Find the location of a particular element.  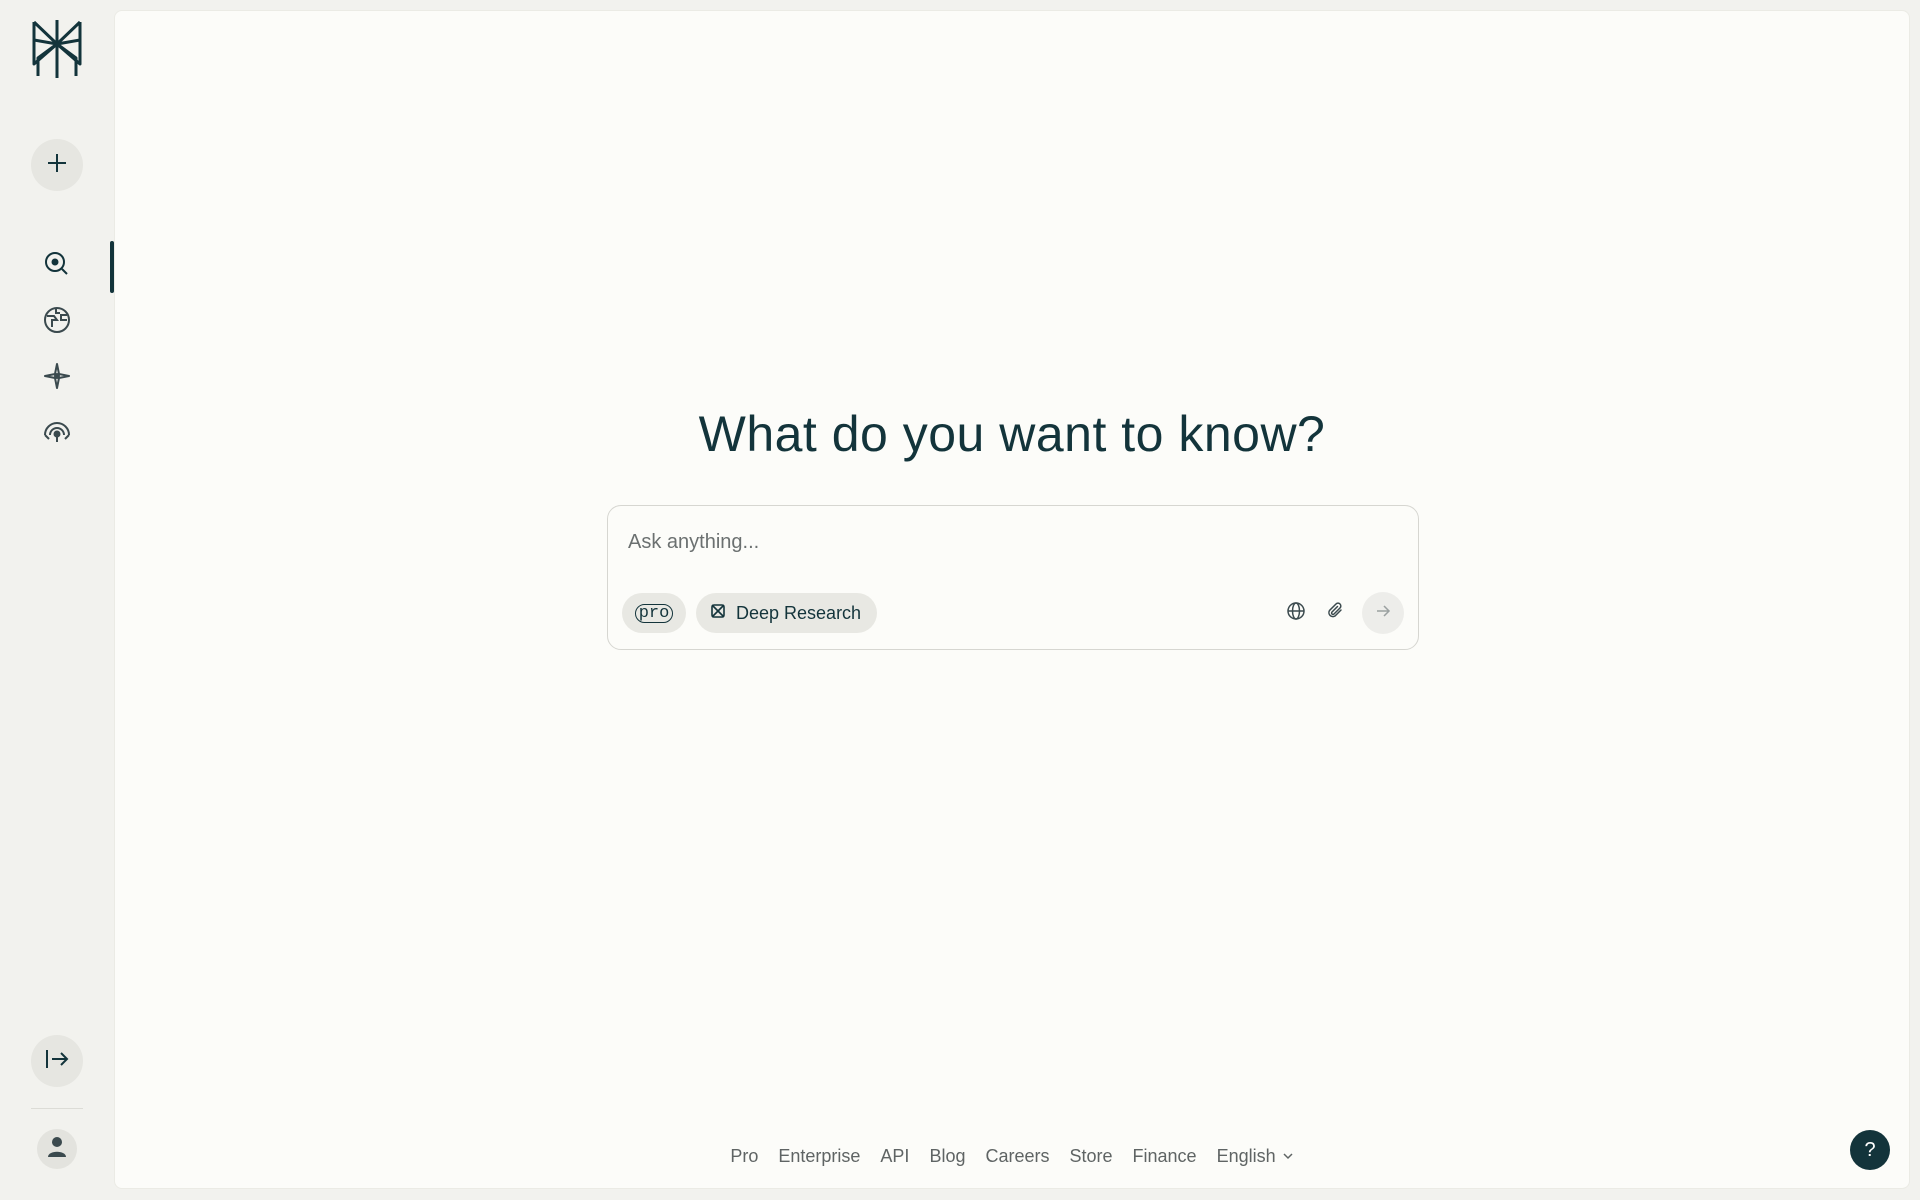

sidebar-item-spaces is located at coordinates (57, 378).